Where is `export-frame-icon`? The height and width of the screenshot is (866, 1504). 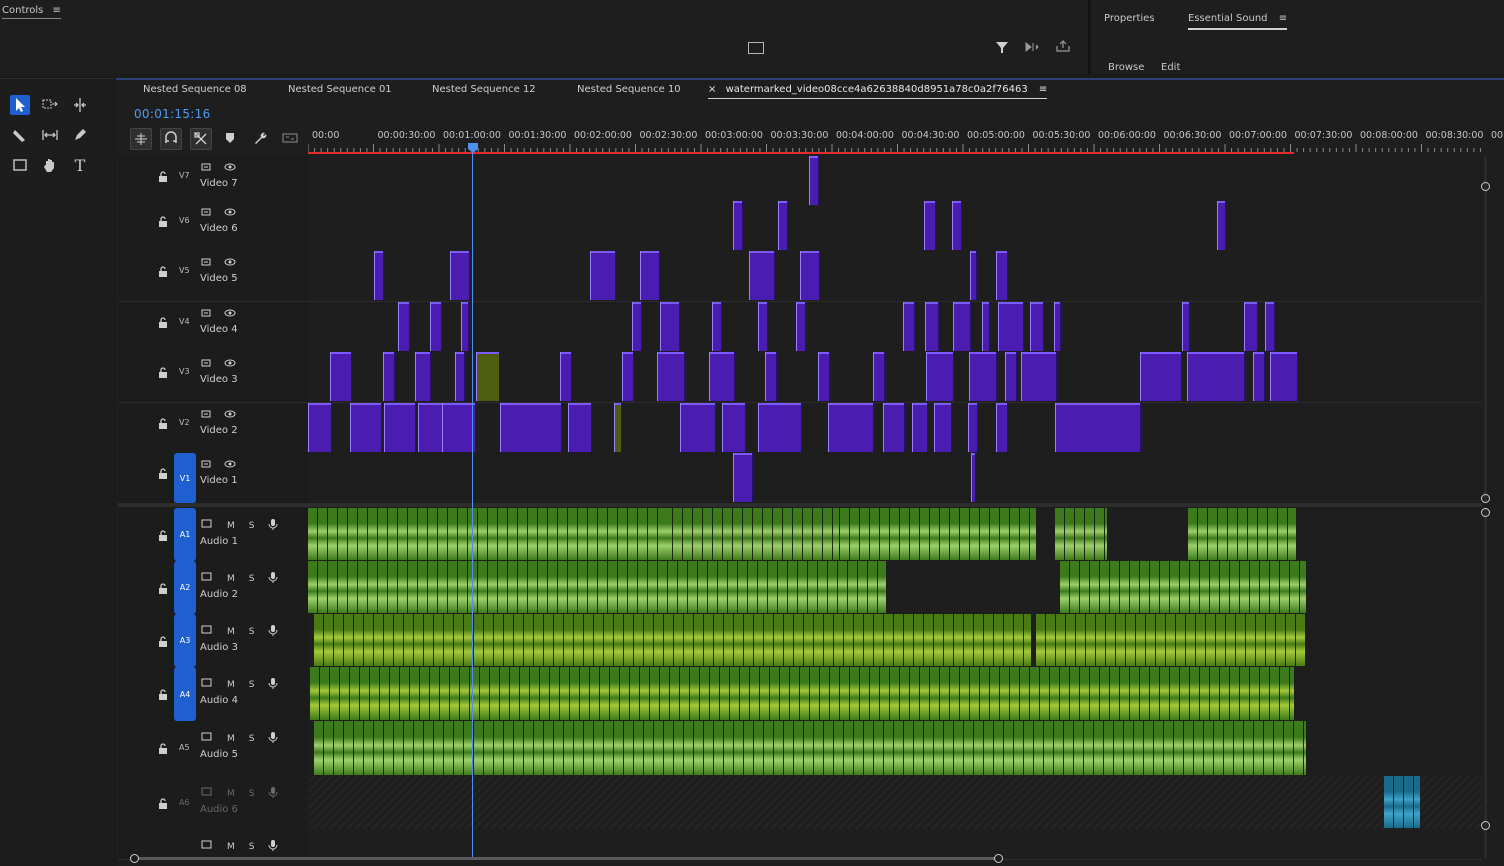
export-frame-icon is located at coordinates (1032, 47).